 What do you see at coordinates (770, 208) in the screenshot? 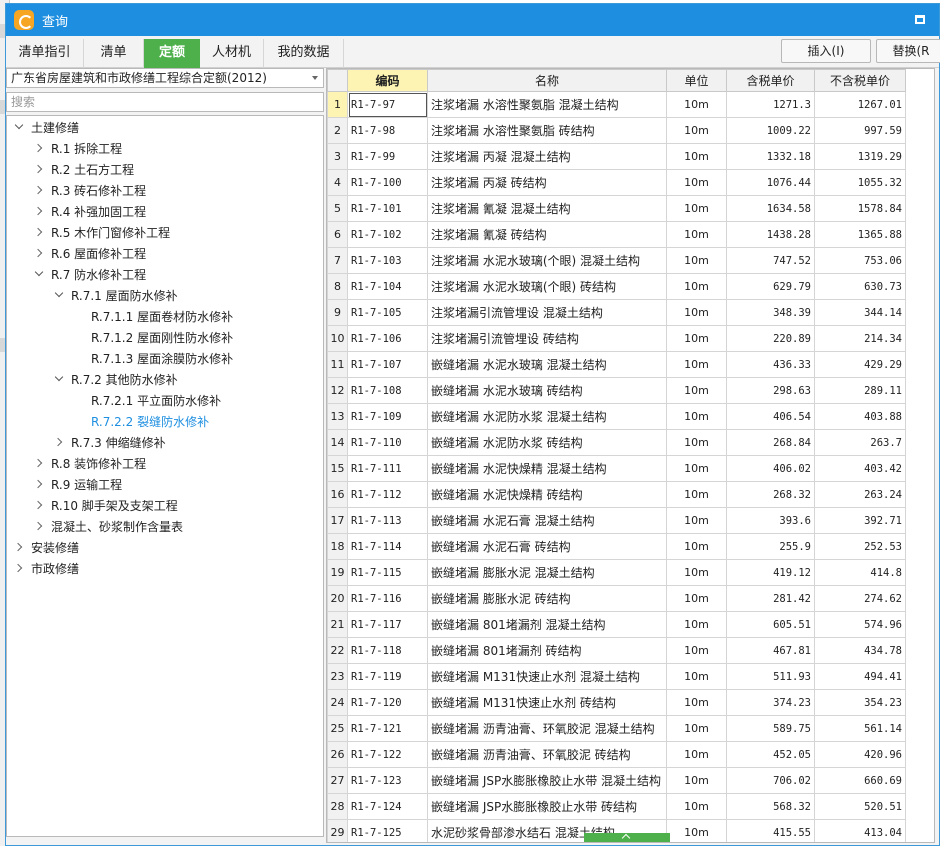
I see `cell-price-tax: 1634.58` at bounding box center [770, 208].